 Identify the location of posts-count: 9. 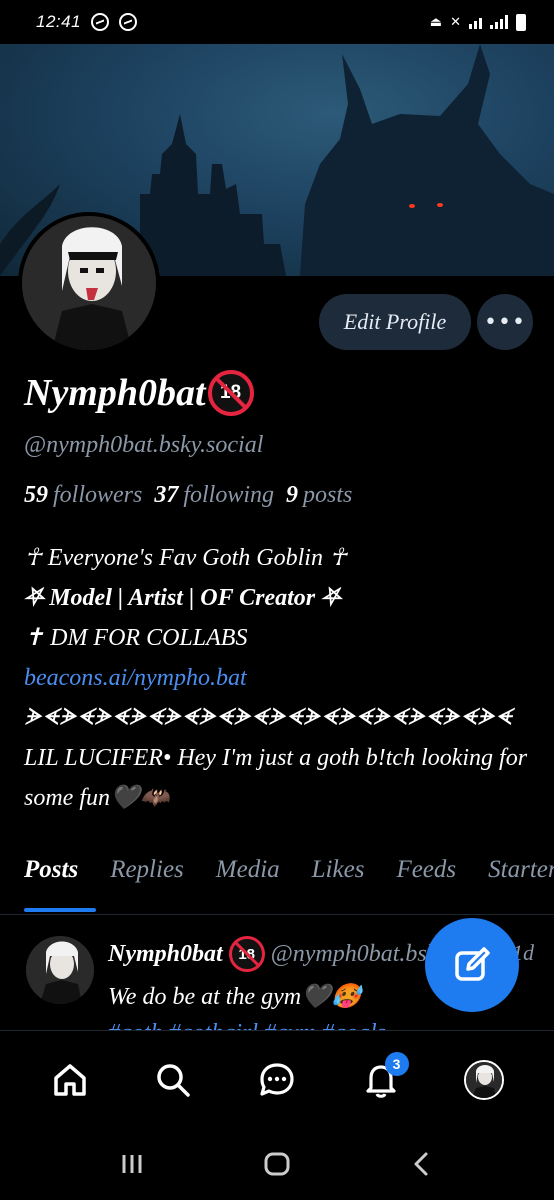
(292, 495).